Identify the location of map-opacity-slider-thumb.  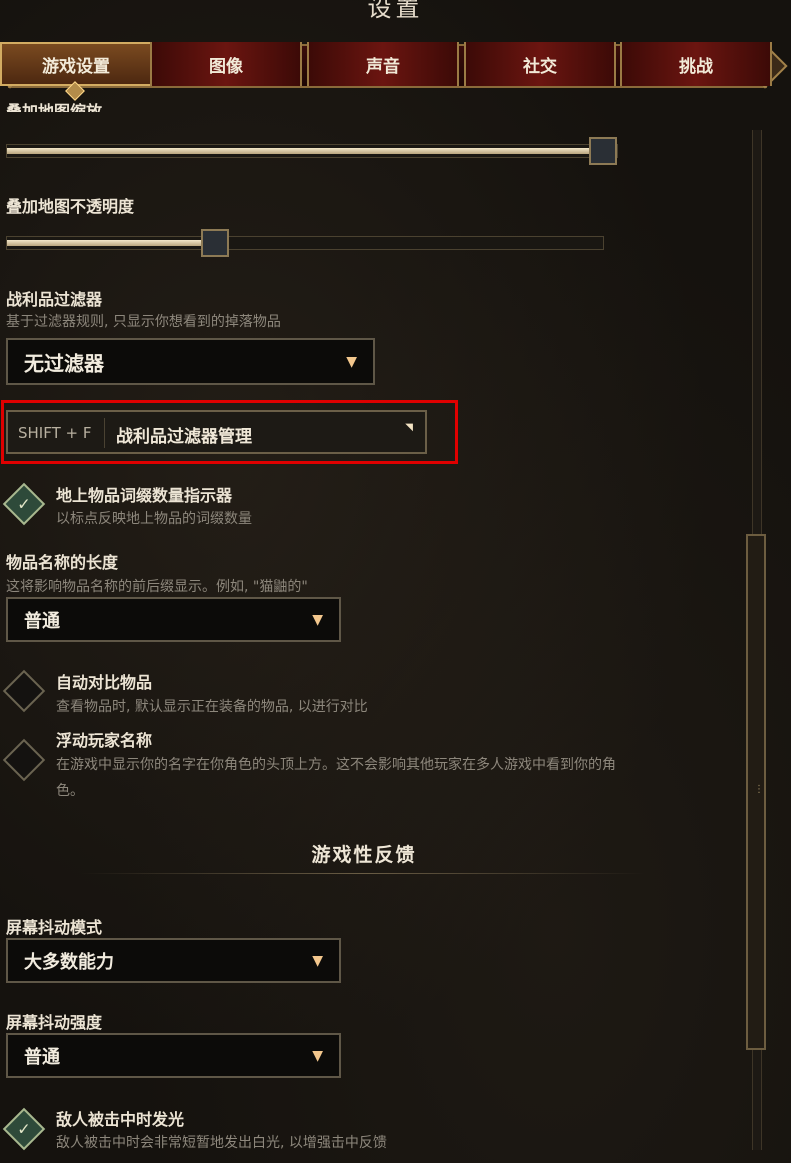
(215, 243).